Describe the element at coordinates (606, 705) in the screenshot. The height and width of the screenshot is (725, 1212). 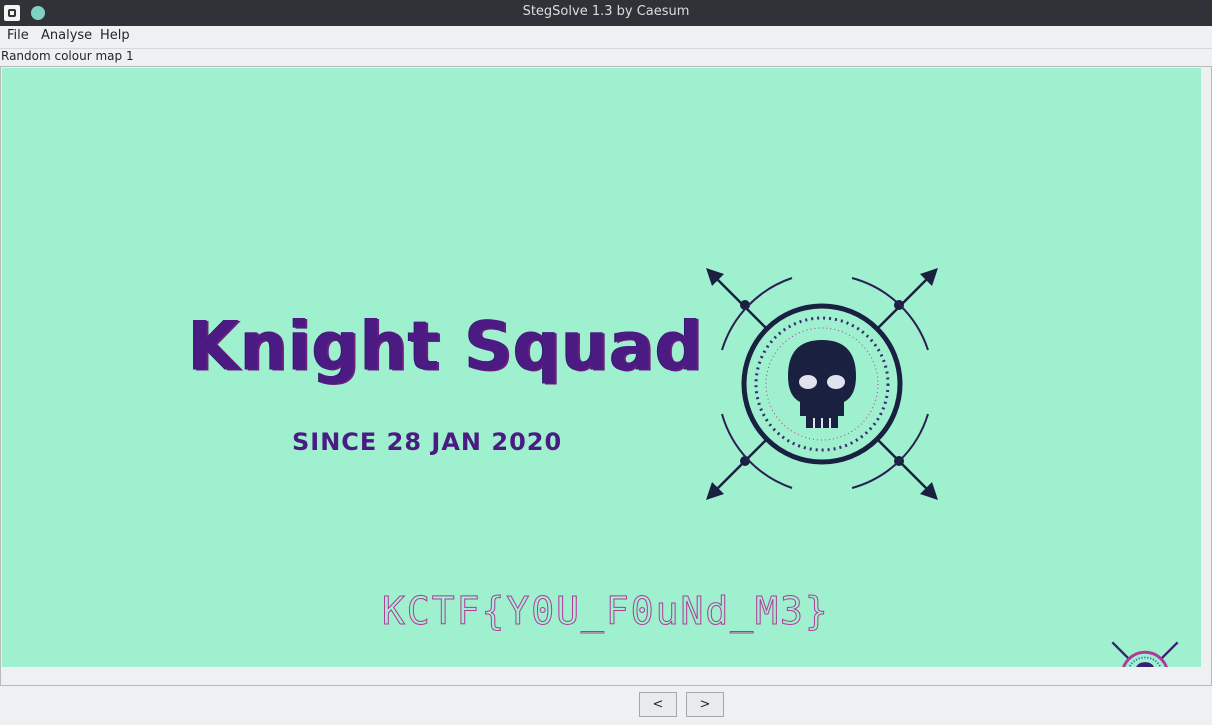
I see `navigation-bar: < >` at that location.